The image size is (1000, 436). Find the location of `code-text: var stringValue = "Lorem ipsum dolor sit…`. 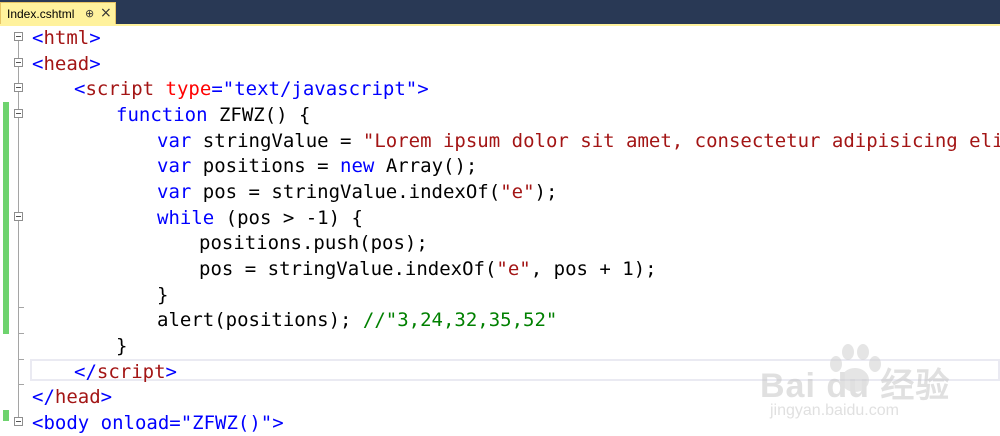

code-text: var stringValue = "Lorem ipsum dolor sit… is located at coordinates (578, 141).